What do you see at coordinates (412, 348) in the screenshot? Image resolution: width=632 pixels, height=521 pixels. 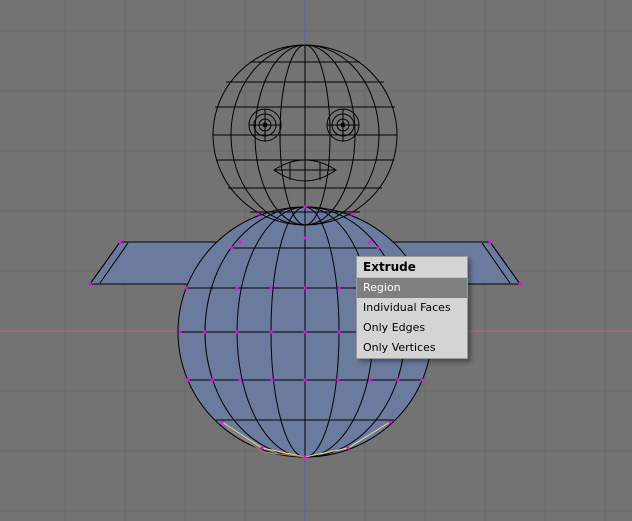 I see `extrude-only-vertices-item: Only Vertices` at bounding box center [412, 348].